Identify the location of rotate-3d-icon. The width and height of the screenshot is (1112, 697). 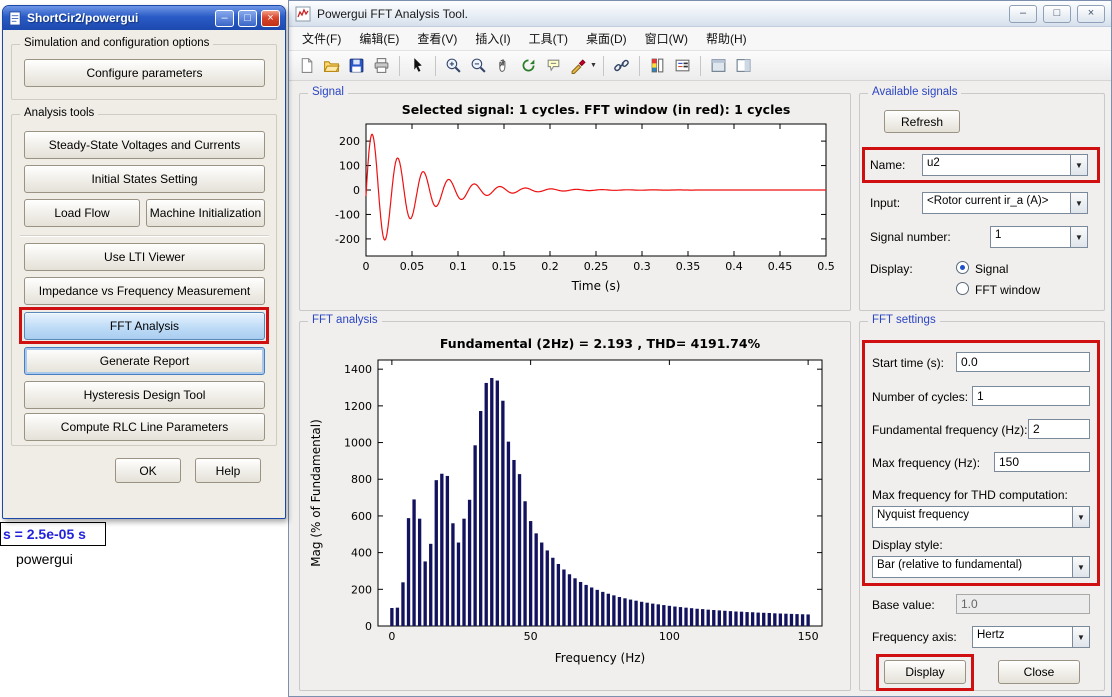
(528, 65).